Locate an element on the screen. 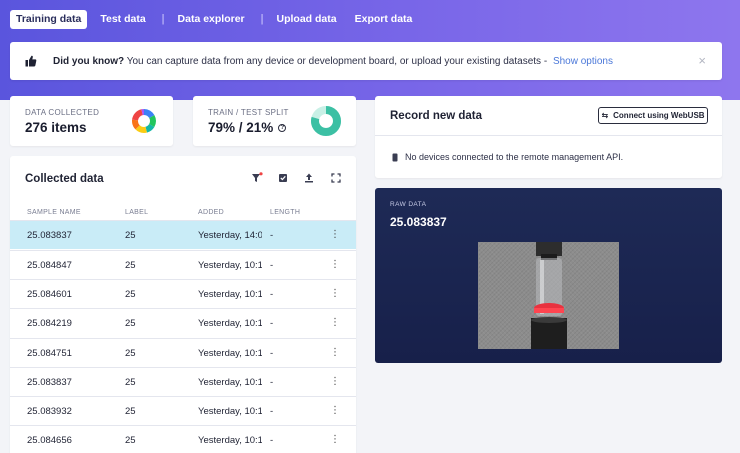 This screenshot has height=453, width=740. table-row: 25.084219 25 Yesterday, 10:1… - ⋮ is located at coordinates (183, 322).